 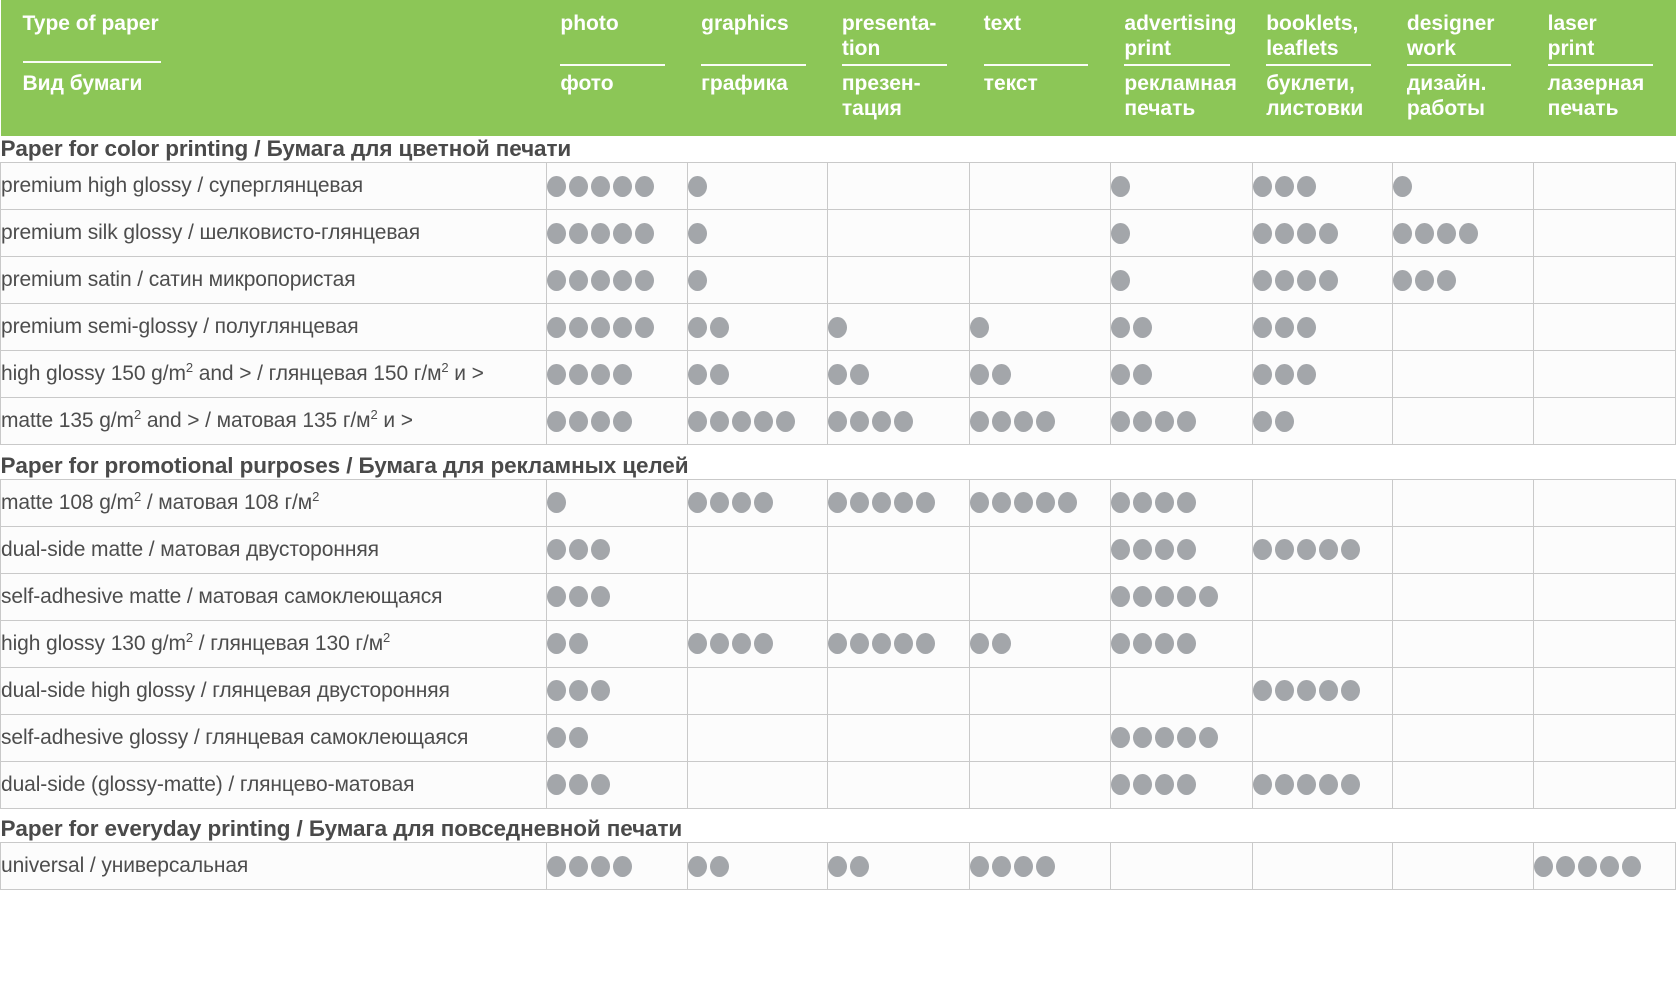 What do you see at coordinates (838, 812) in the screenshot?
I see `spacer` at bounding box center [838, 812].